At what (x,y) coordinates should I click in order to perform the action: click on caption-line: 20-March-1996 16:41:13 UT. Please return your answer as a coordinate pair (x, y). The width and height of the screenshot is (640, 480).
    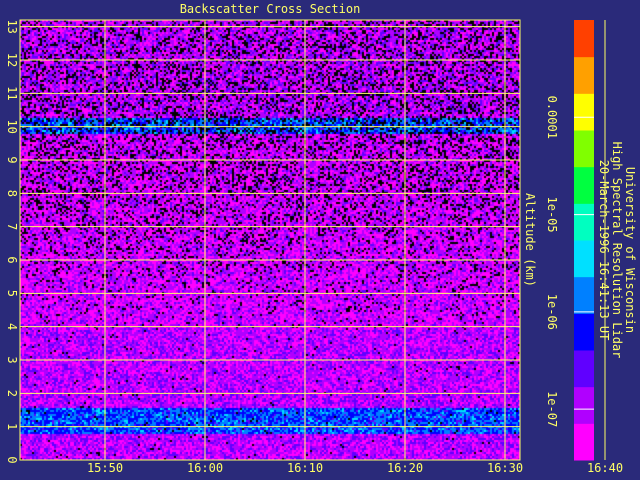
    Looking at the image, I should click on (604, 250).